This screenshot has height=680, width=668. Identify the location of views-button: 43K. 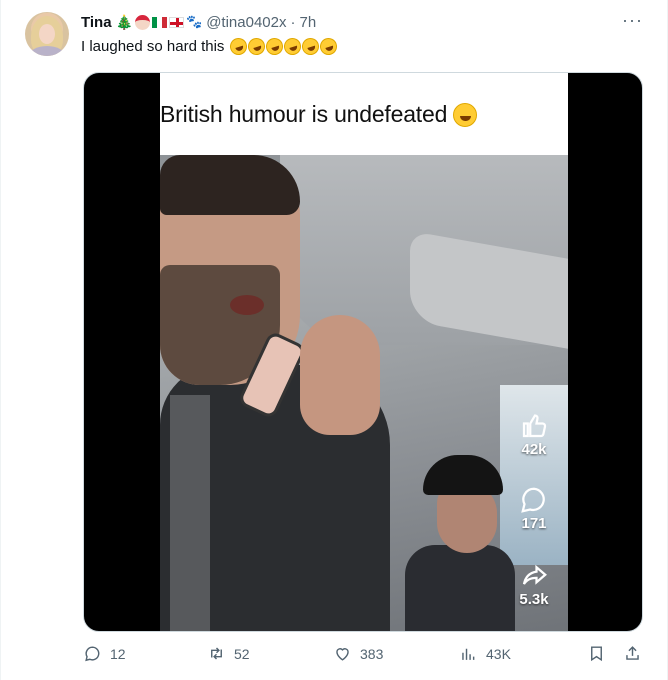
(485, 653).